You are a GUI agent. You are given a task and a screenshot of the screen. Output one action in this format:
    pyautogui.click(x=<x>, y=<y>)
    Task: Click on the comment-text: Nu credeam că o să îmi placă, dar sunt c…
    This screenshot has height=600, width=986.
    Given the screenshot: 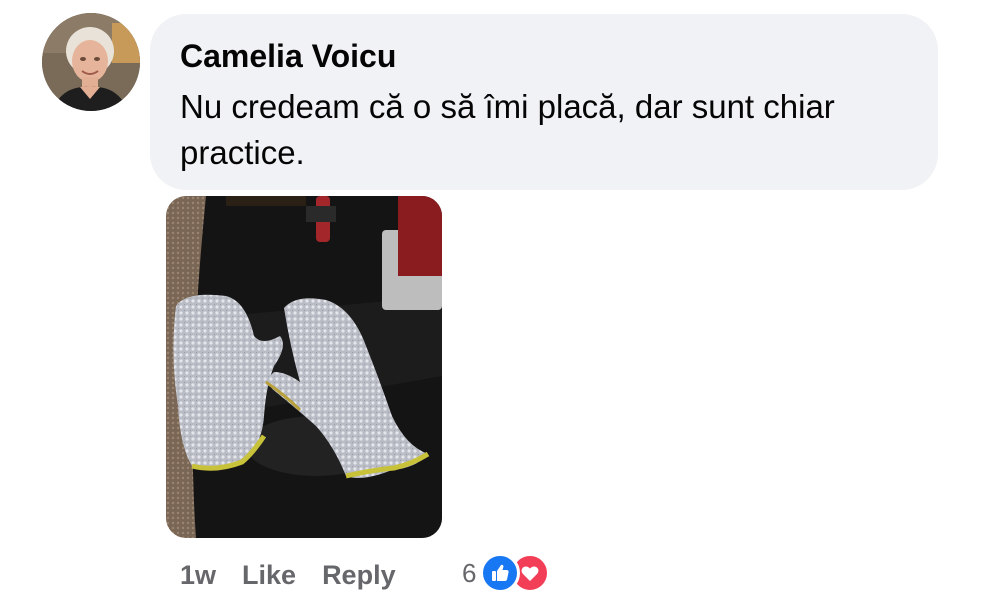 What is the action you would take?
    pyautogui.click(x=507, y=129)
    